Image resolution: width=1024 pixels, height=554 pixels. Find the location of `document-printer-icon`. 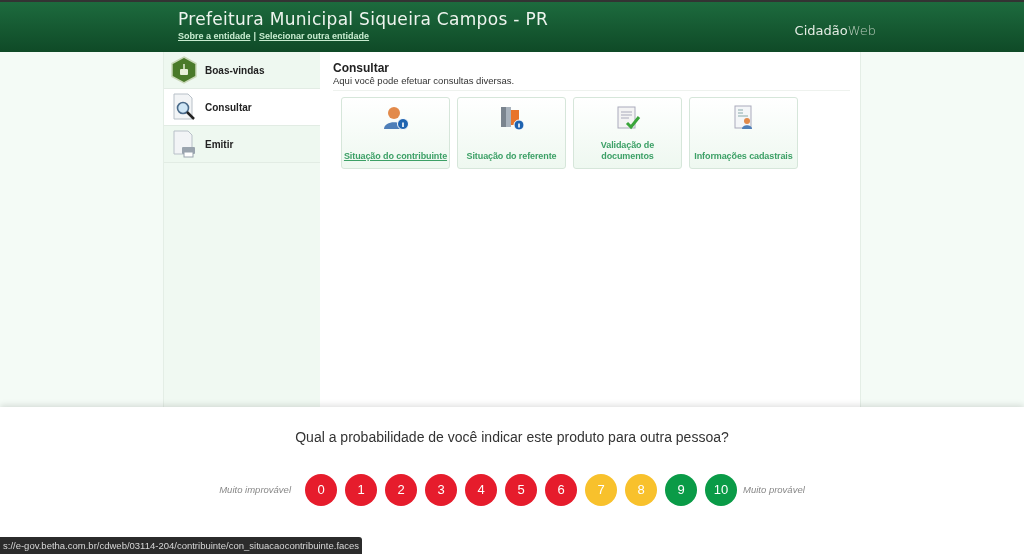

document-printer-icon is located at coordinates (184, 144).